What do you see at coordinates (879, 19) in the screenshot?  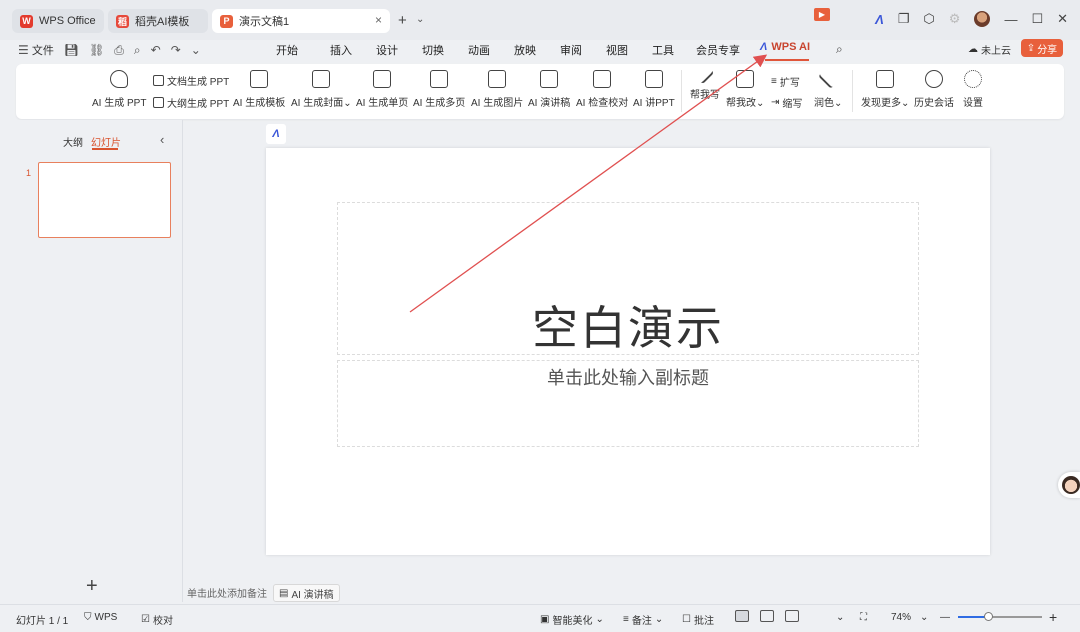 I see `wps-ai-icon: Λ` at bounding box center [879, 19].